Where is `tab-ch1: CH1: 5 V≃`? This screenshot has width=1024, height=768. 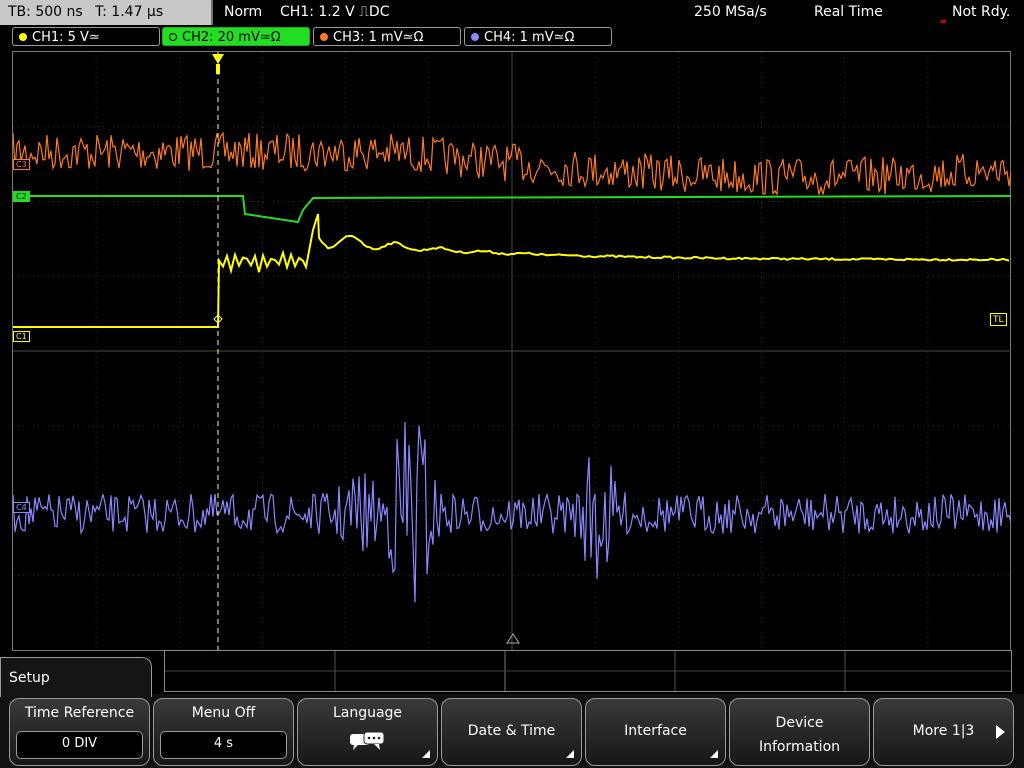 tab-ch1: CH1: 5 V≃ is located at coordinates (86, 36).